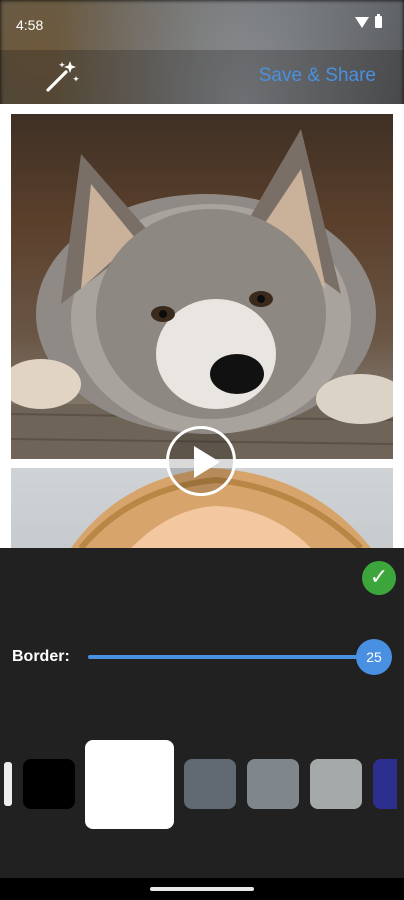 This screenshot has height=900, width=404. What do you see at coordinates (202, 25) in the screenshot?
I see `status-bar: 4:58` at bounding box center [202, 25].